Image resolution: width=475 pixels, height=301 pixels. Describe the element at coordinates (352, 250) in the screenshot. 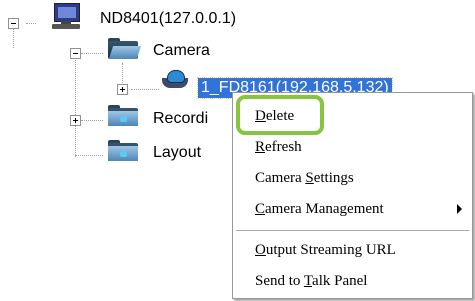

I see `menu-item-output-streaming-url: Output Streaming URL` at that location.